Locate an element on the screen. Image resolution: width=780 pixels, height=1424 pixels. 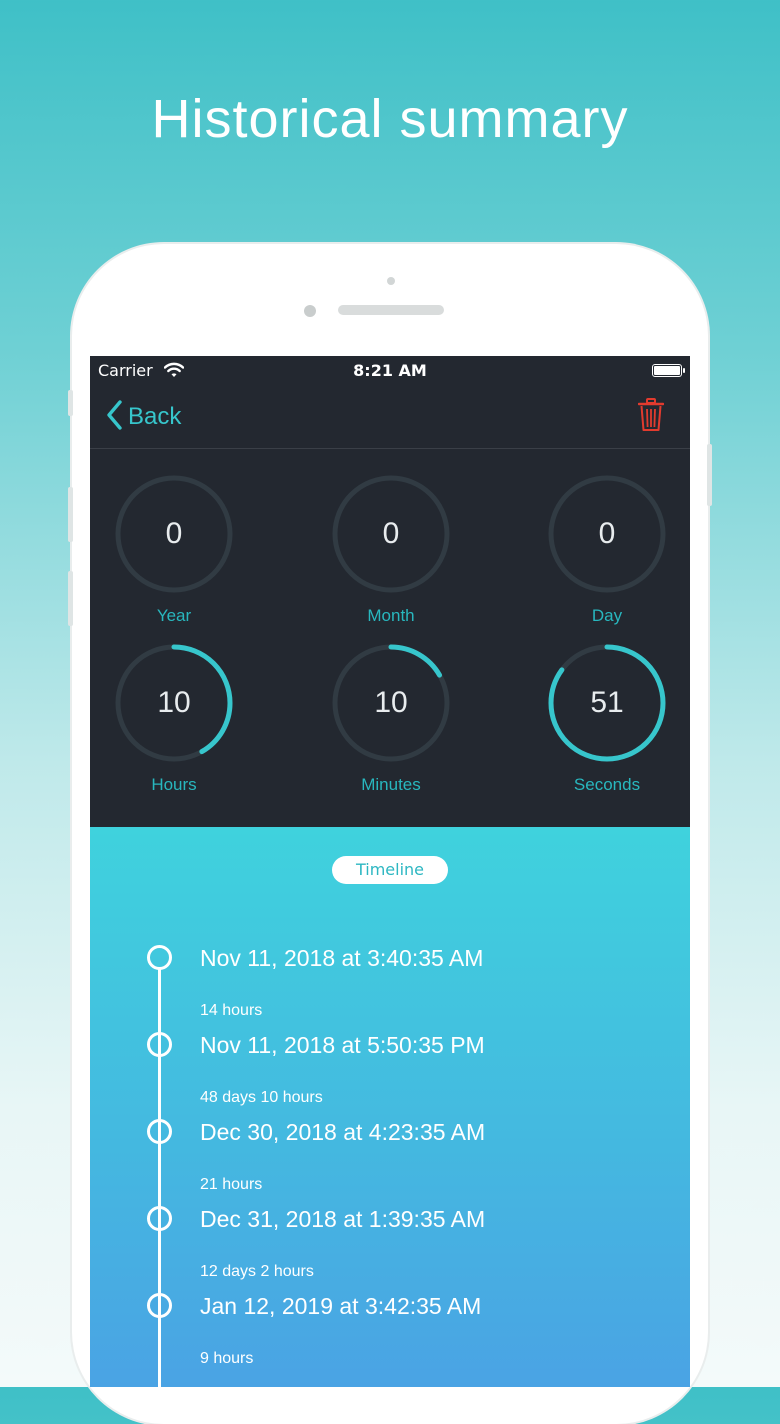
dial-day: 0 Day is located at coordinates (607, 549).